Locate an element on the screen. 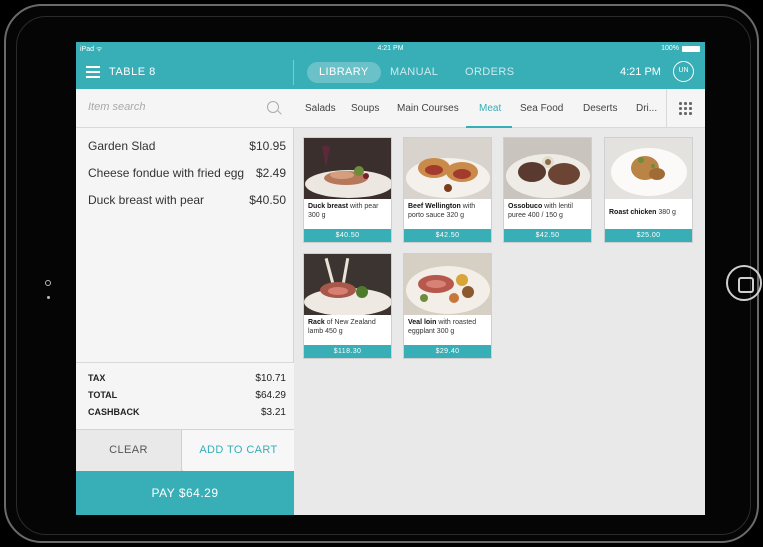 This screenshot has height=547, width=763. tab-main-courses: Main Courses is located at coordinates (428, 108).